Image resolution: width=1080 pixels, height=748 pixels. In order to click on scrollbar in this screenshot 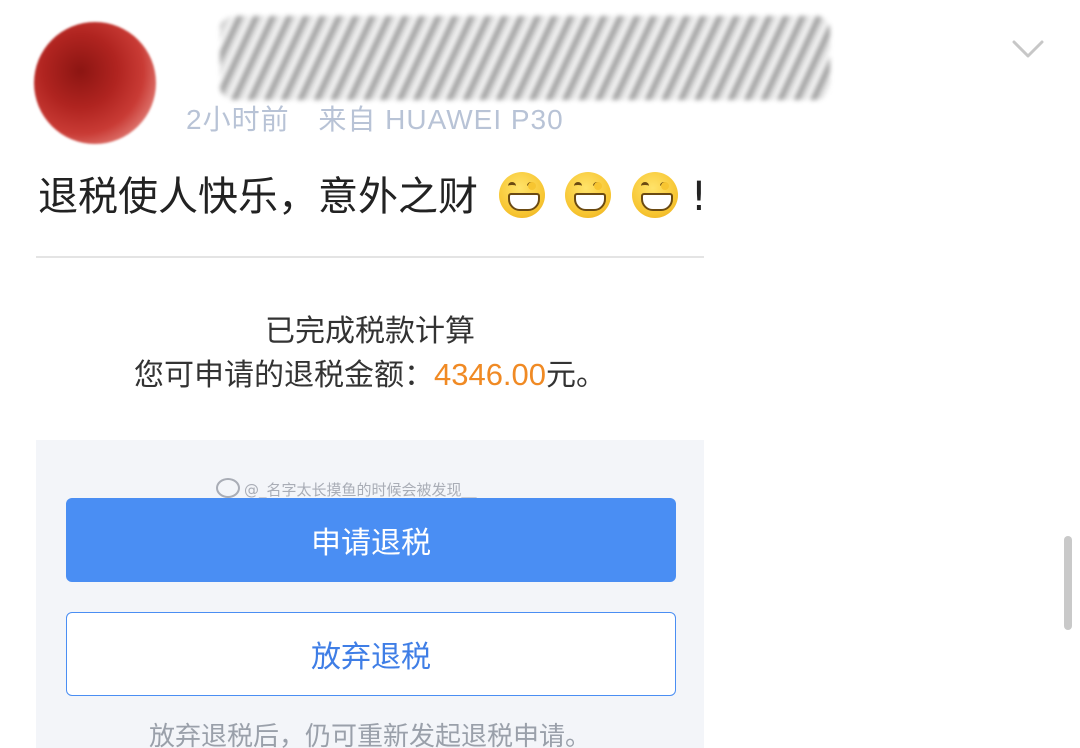, I will do `click(1068, 583)`.